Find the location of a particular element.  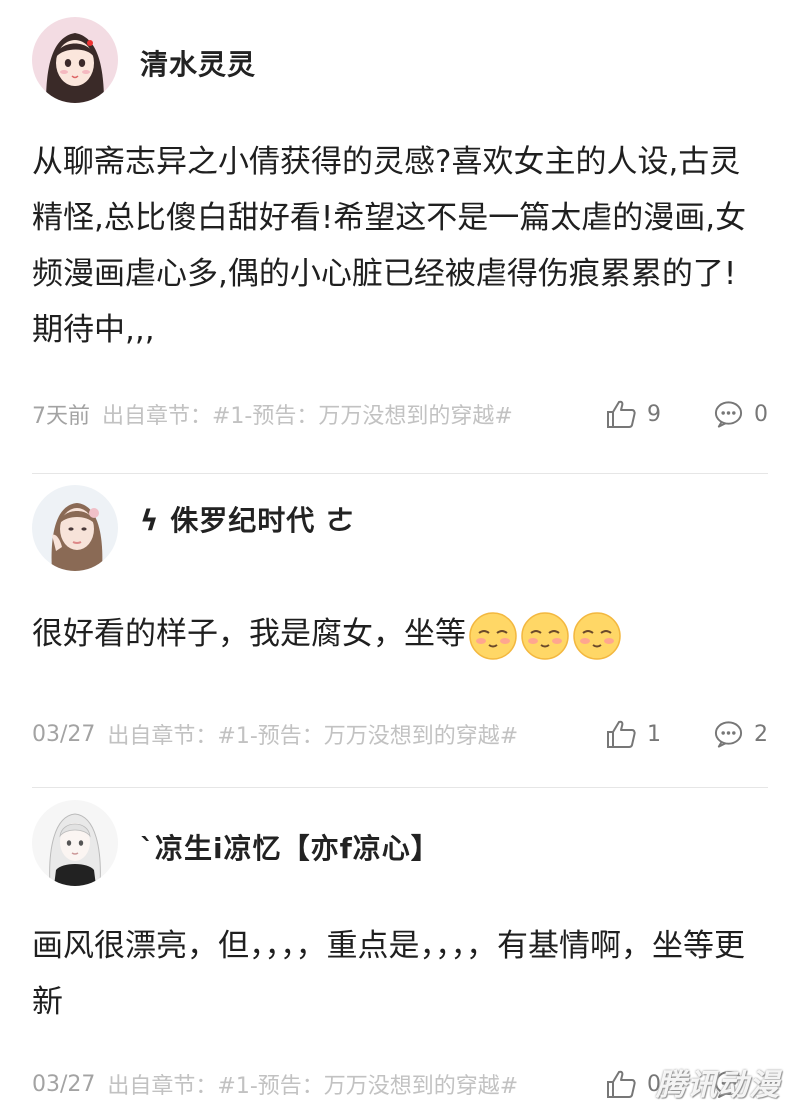

reply-button: 2 is located at coordinates (740, 734).